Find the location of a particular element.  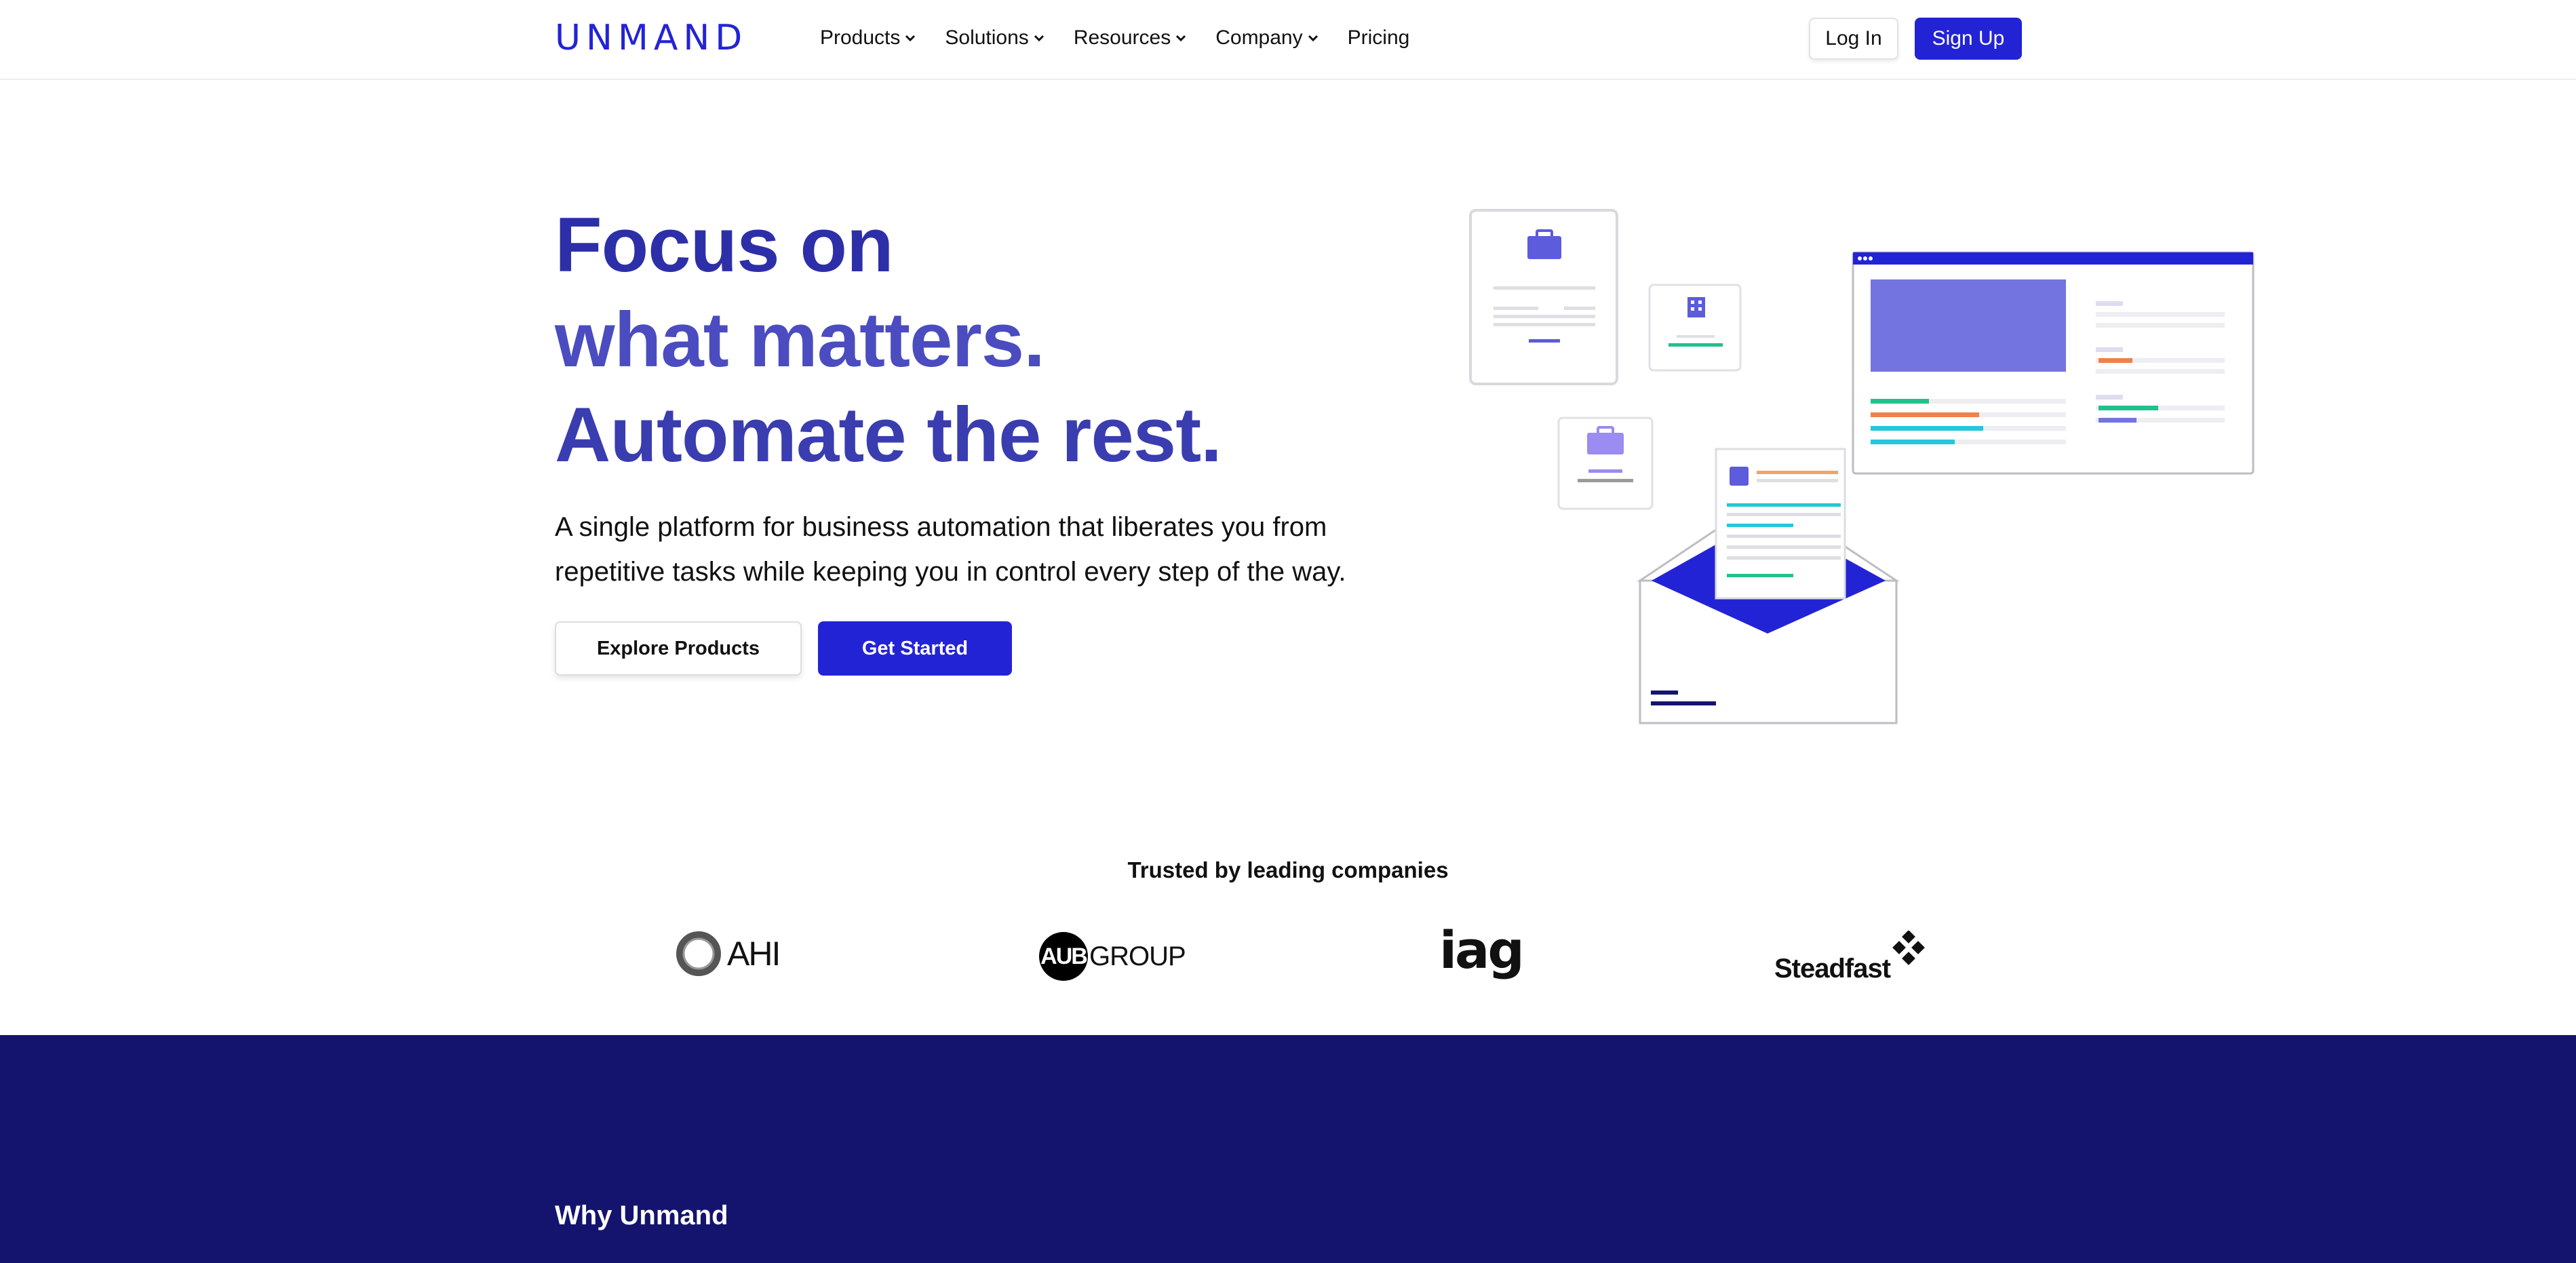

nav-item-label: Resources is located at coordinates (1122, 37).